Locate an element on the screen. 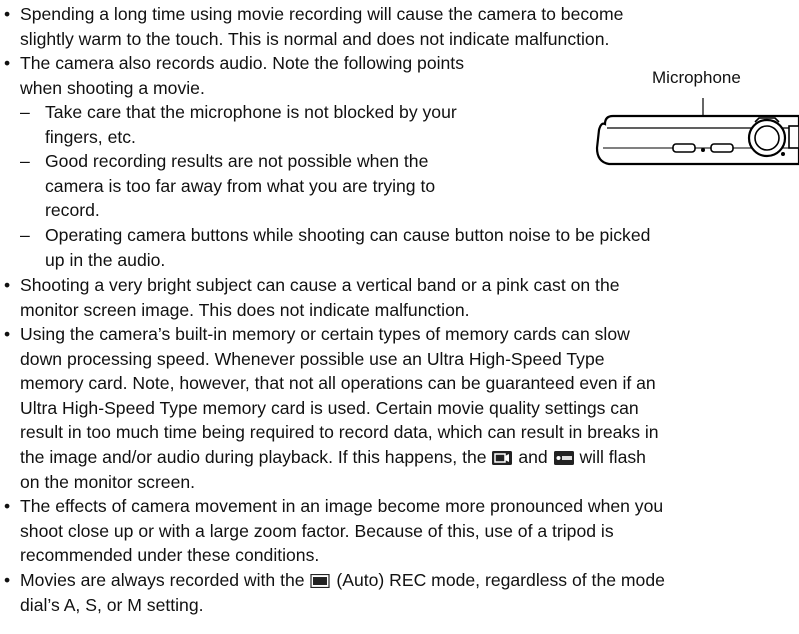 The width and height of the screenshot is (799, 634). microphone-label: Microphone is located at coordinates (696, 77).